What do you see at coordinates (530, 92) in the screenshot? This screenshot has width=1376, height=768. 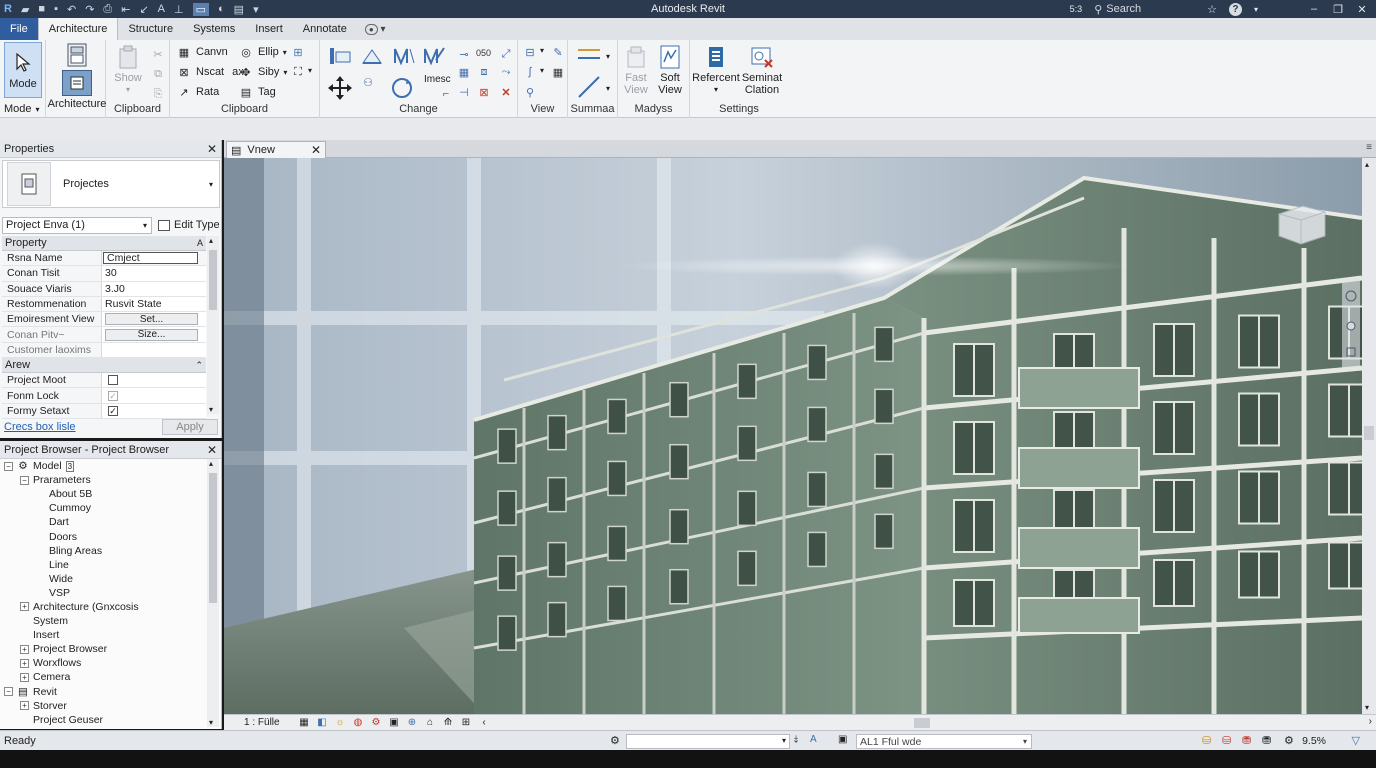 I see `zoom-icon: ⚲` at bounding box center [530, 92].